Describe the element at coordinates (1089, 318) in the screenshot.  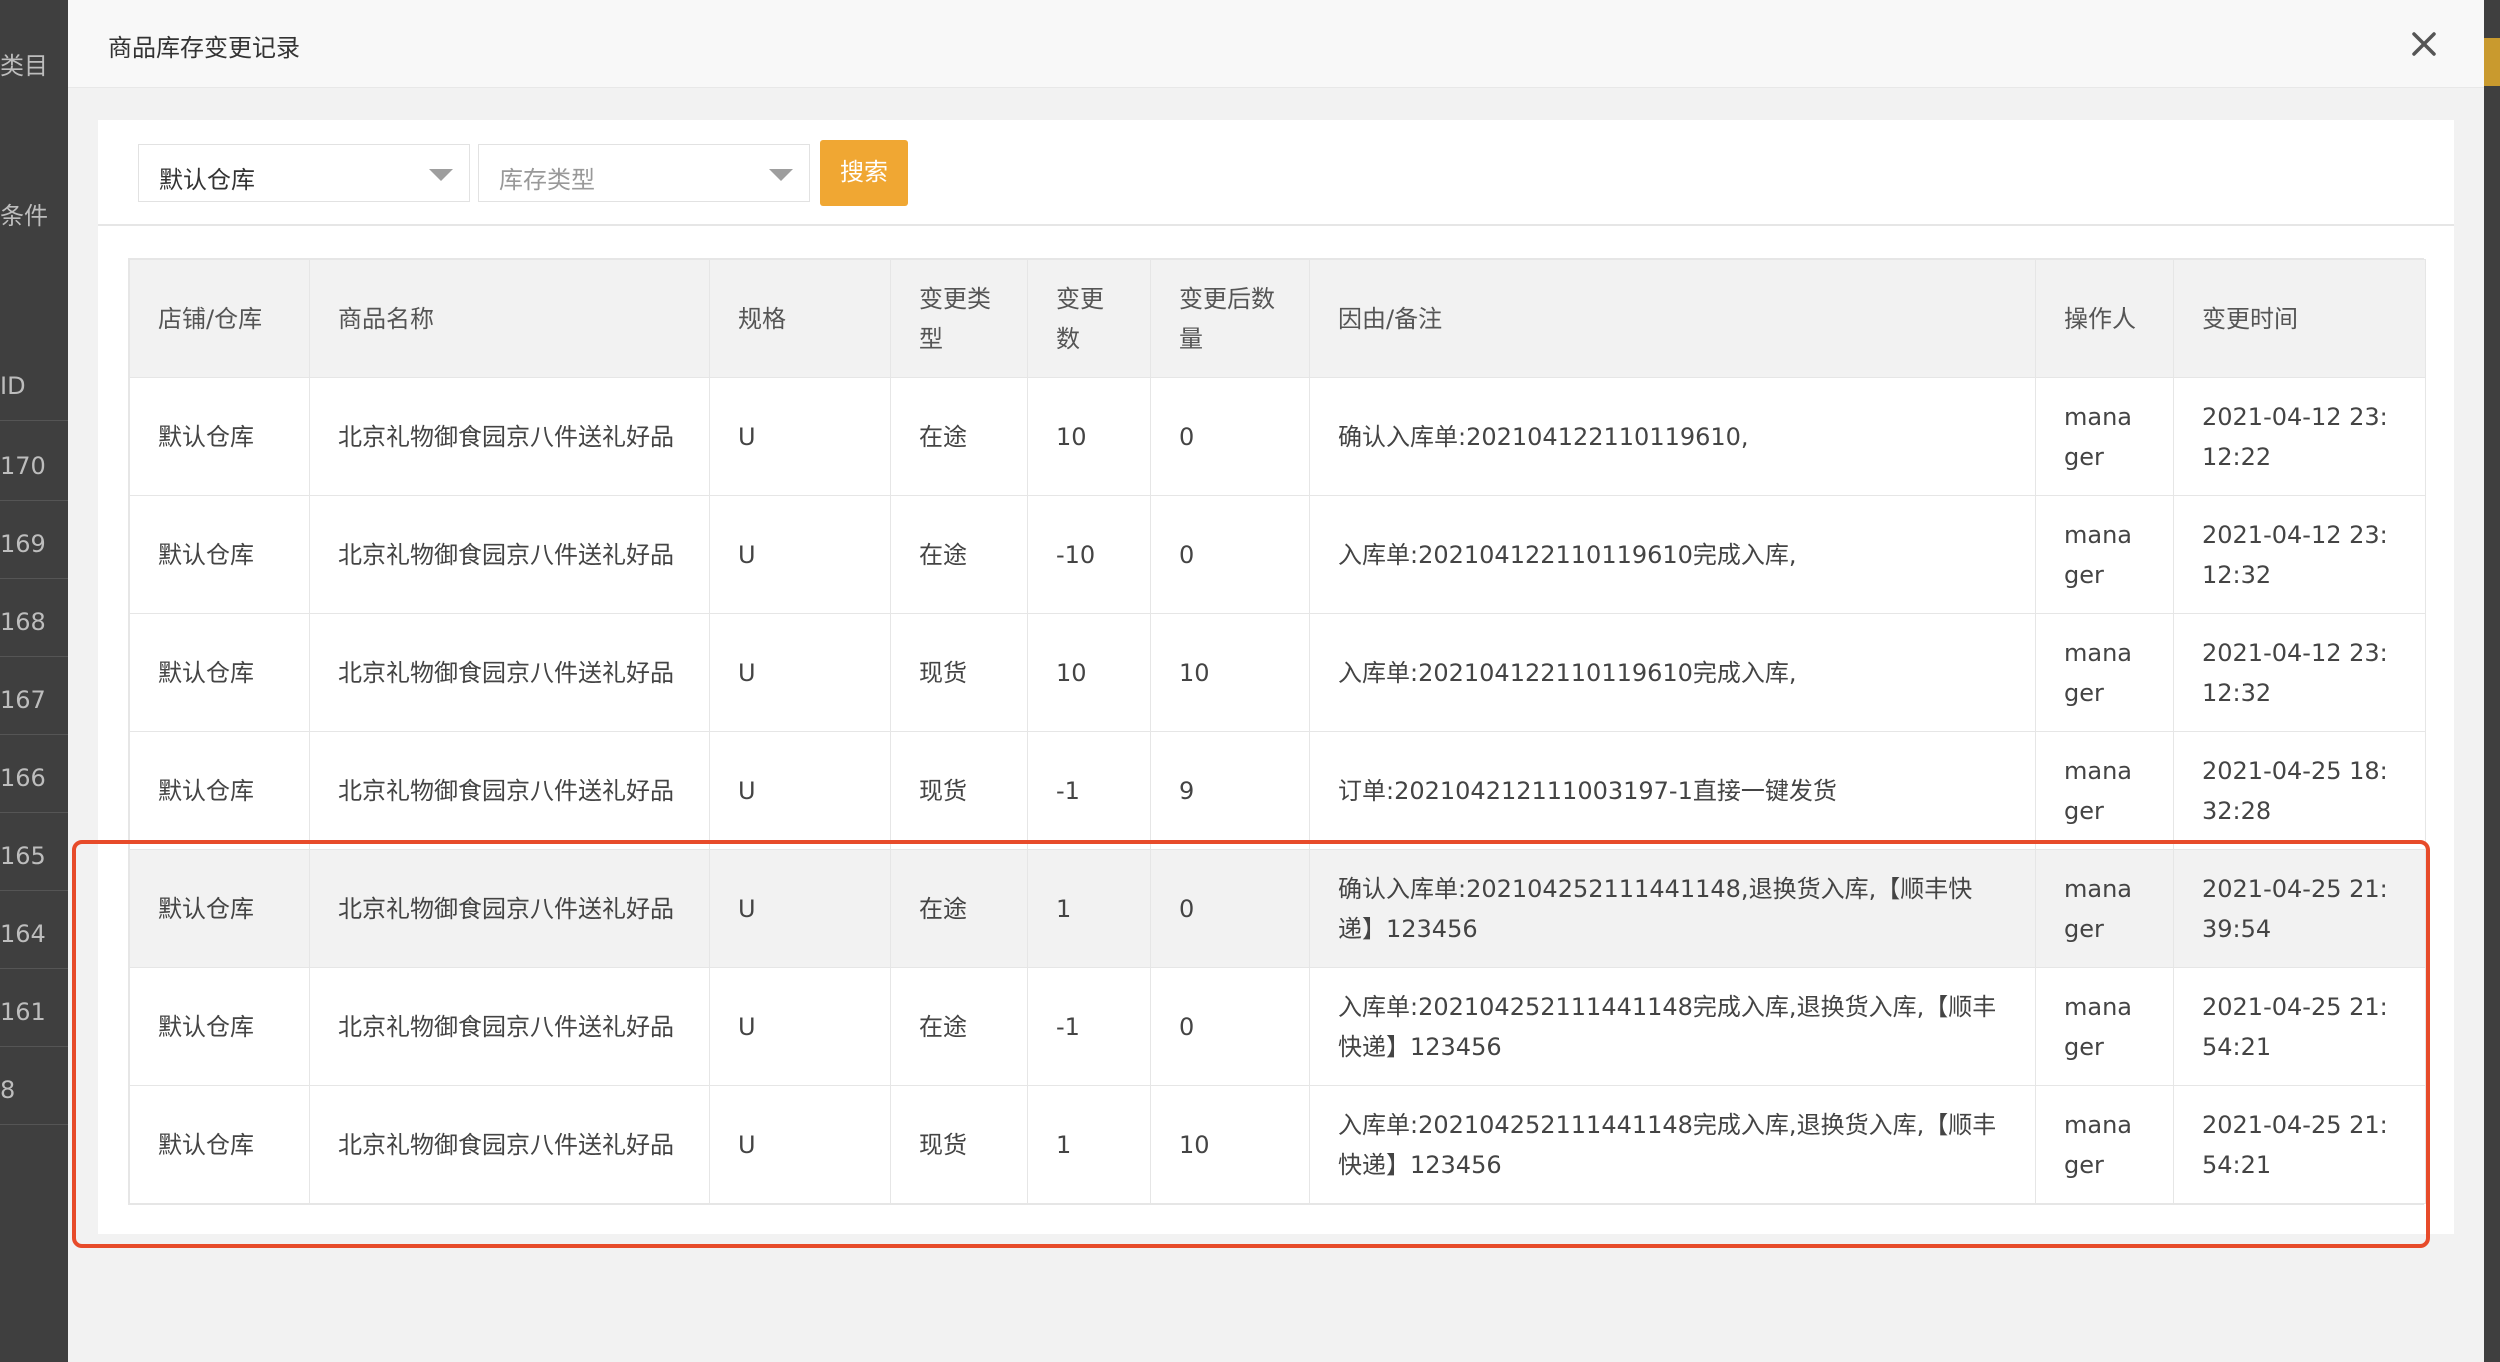
I see `column-header-change-qty: 变更数` at that location.